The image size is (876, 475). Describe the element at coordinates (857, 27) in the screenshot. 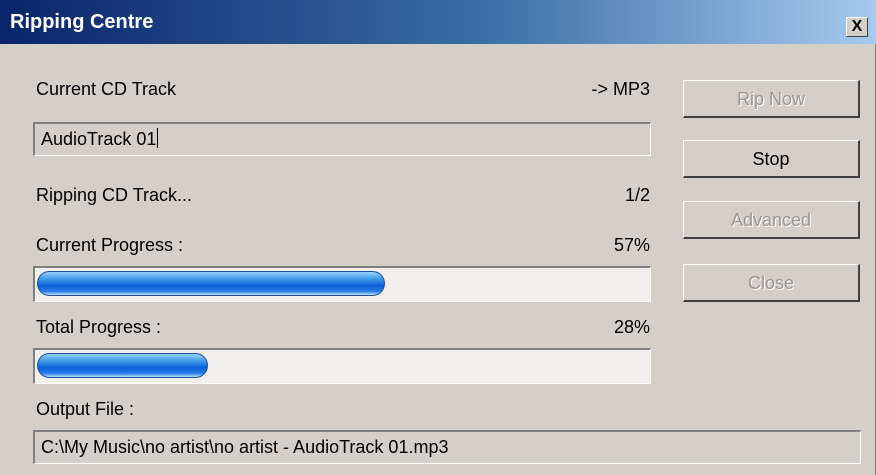

I see `close-icon: X` at that location.